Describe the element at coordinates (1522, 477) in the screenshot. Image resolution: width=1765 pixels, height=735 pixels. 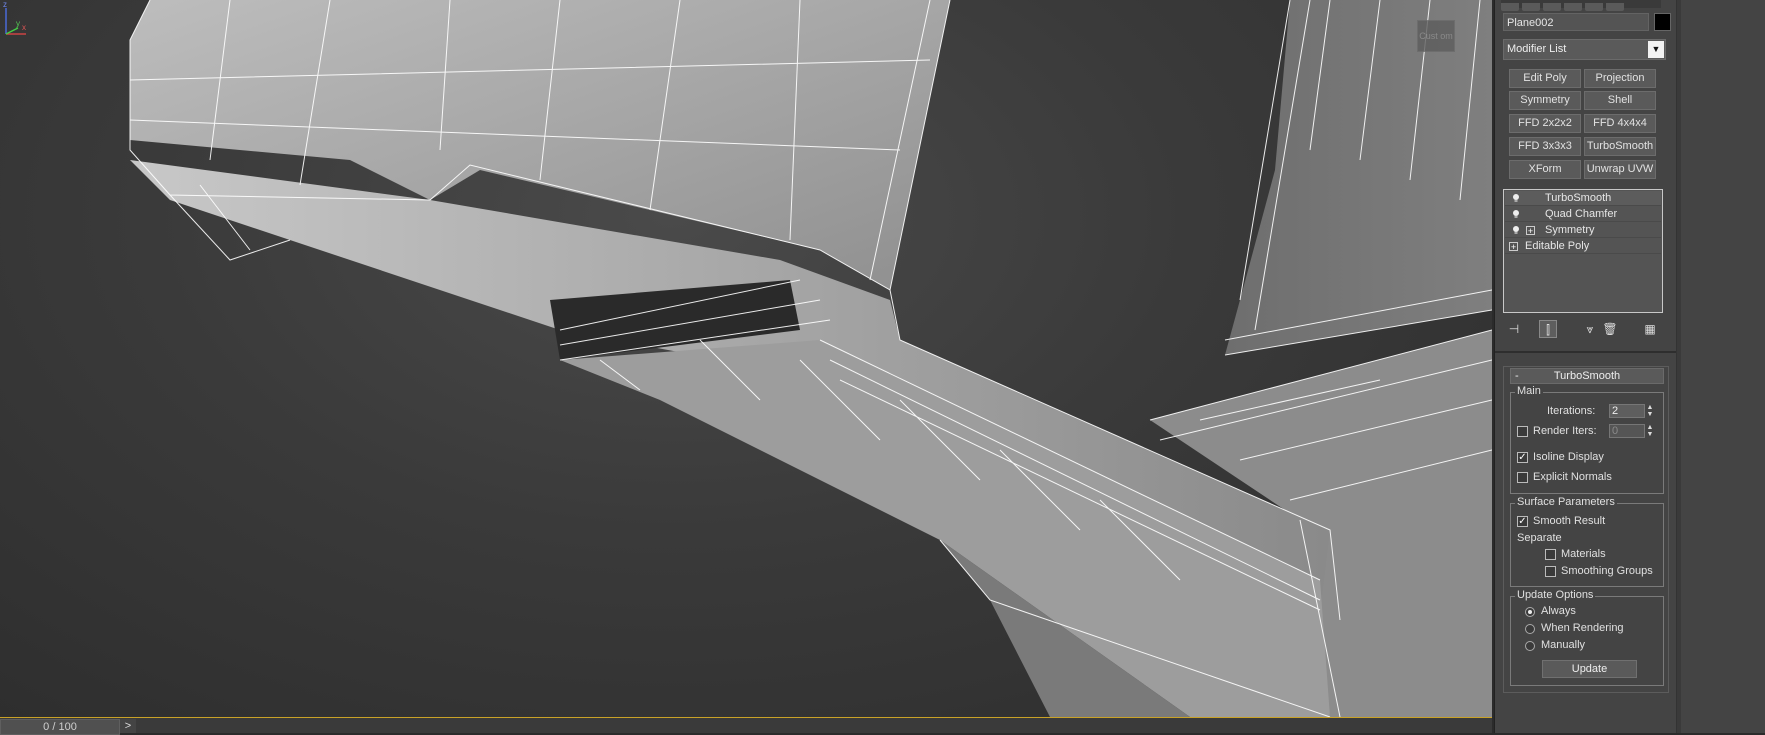
I see `explicit-normals-checkbox` at that location.